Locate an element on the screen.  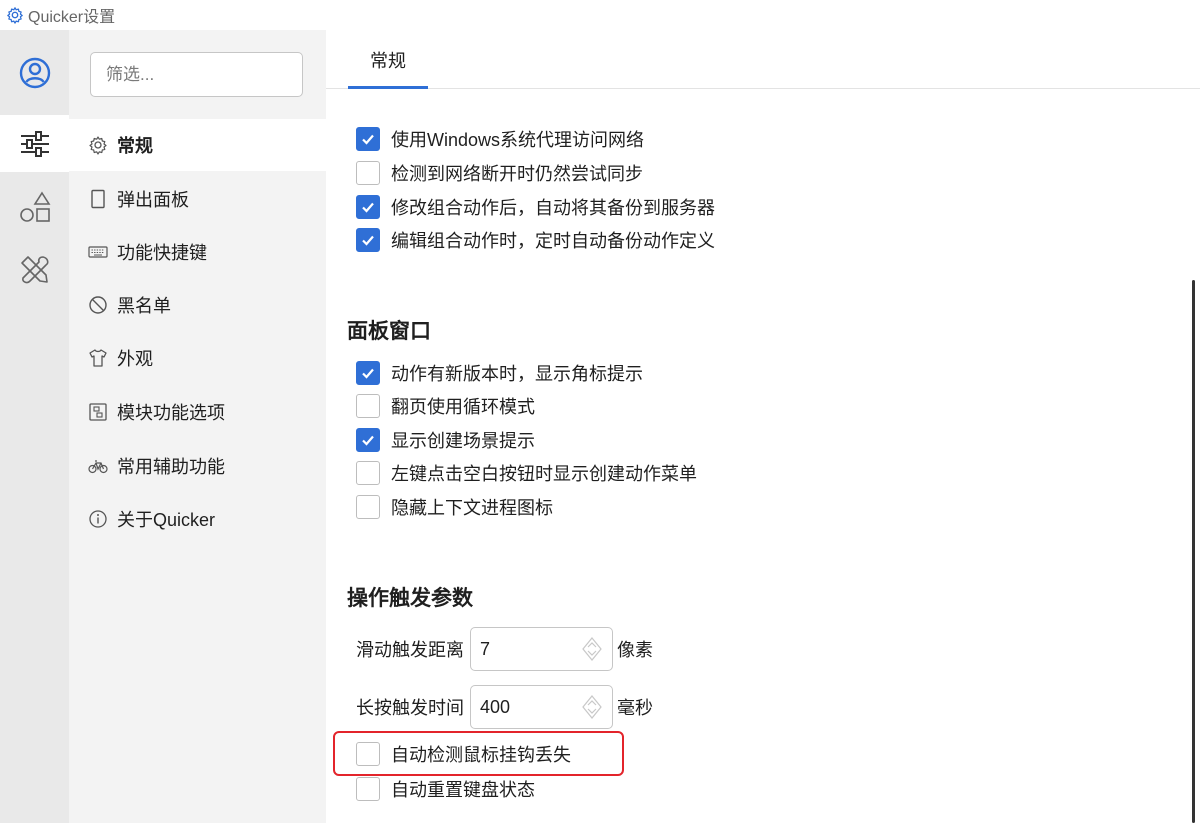
nav-item-label: 模块功能选项 is located at coordinates (171, 413).